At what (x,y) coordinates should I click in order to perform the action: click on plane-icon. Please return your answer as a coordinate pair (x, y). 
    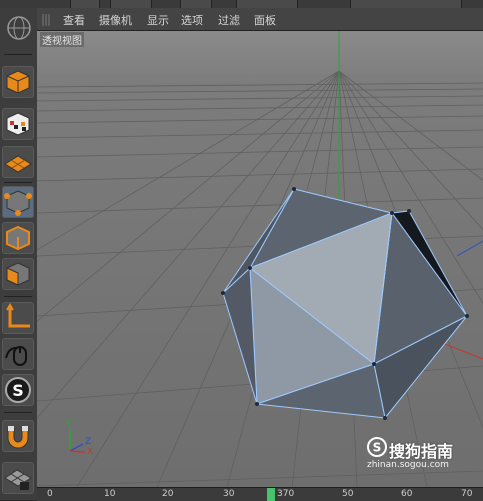
    Looking at the image, I should click on (18, 164).